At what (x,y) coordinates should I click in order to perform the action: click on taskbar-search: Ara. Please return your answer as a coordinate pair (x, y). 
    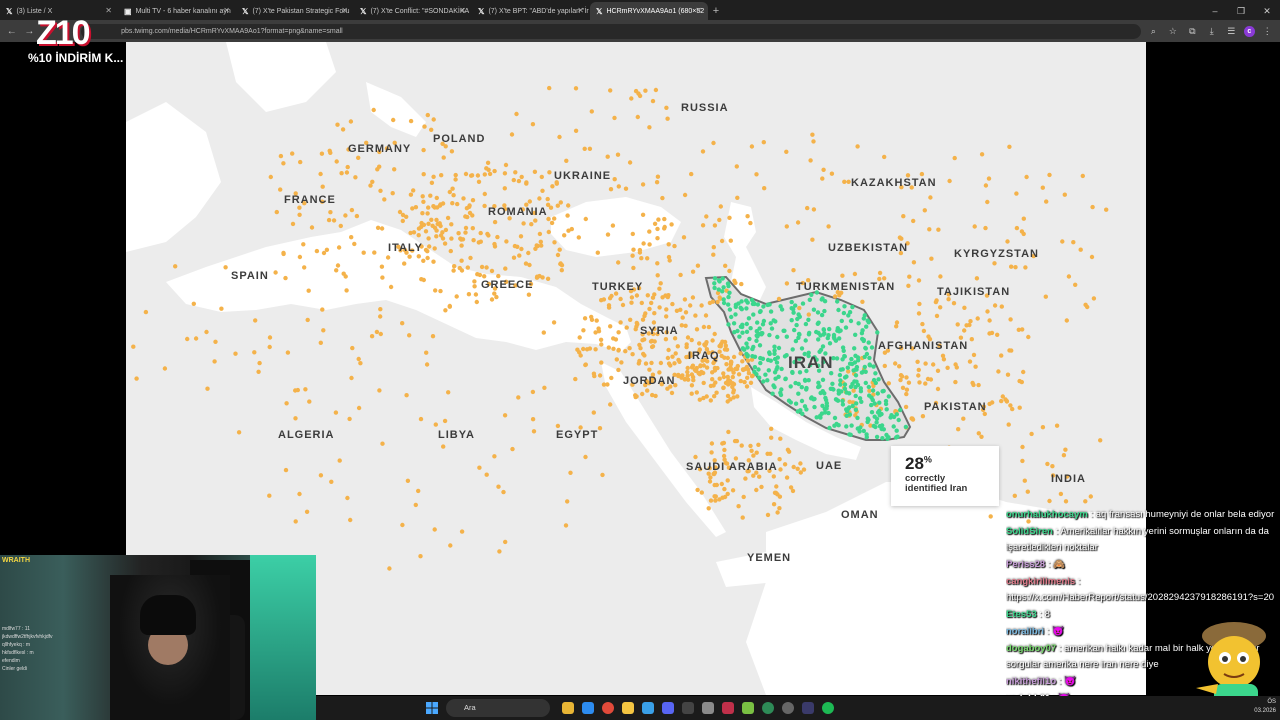
    Looking at the image, I should click on (498, 708).